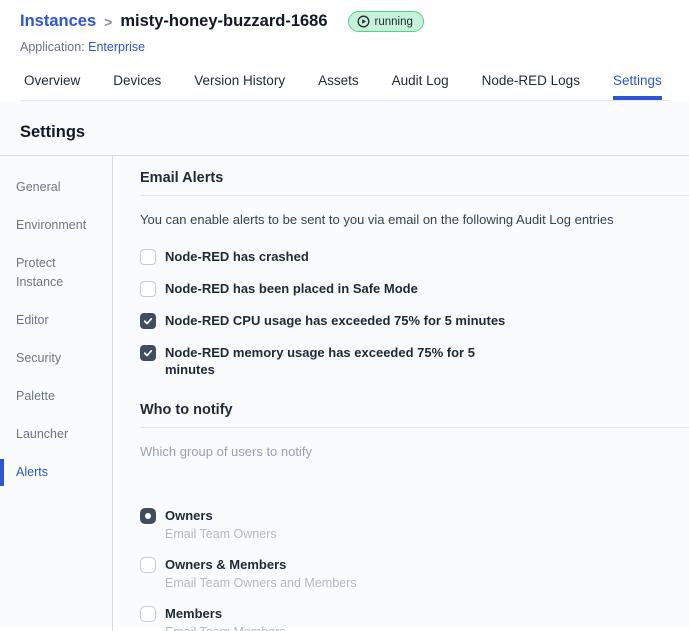 This screenshot has height=631, width=689. I want to click on tab-assets: Assets, so click(338, 84).